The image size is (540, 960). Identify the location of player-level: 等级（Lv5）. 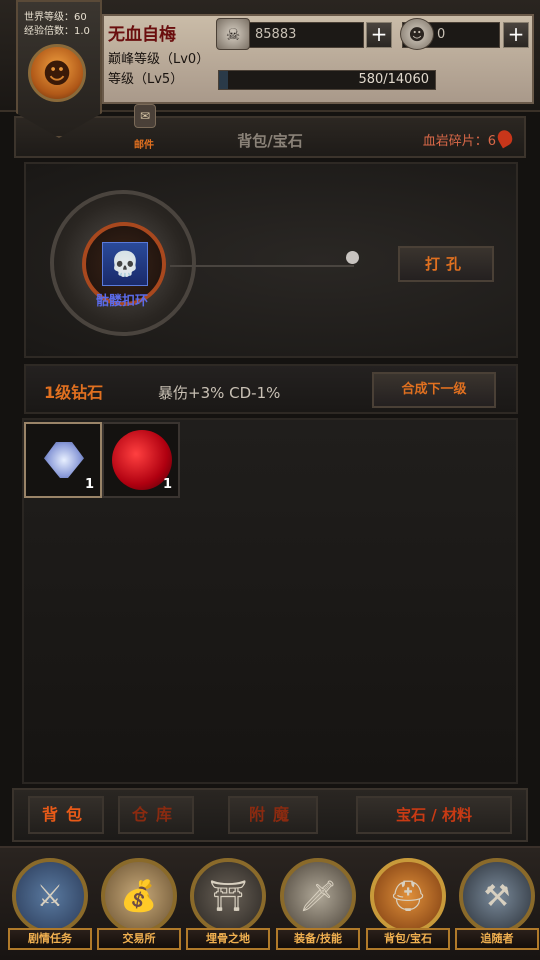
(146, 79).